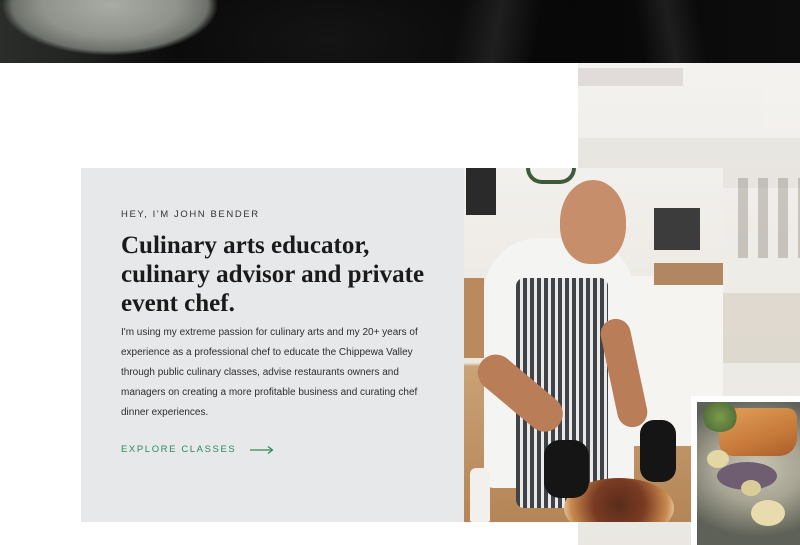  Describe the element at coordinates (262, 449) in the screenshot. I see `arrow-right-icon` at that location.